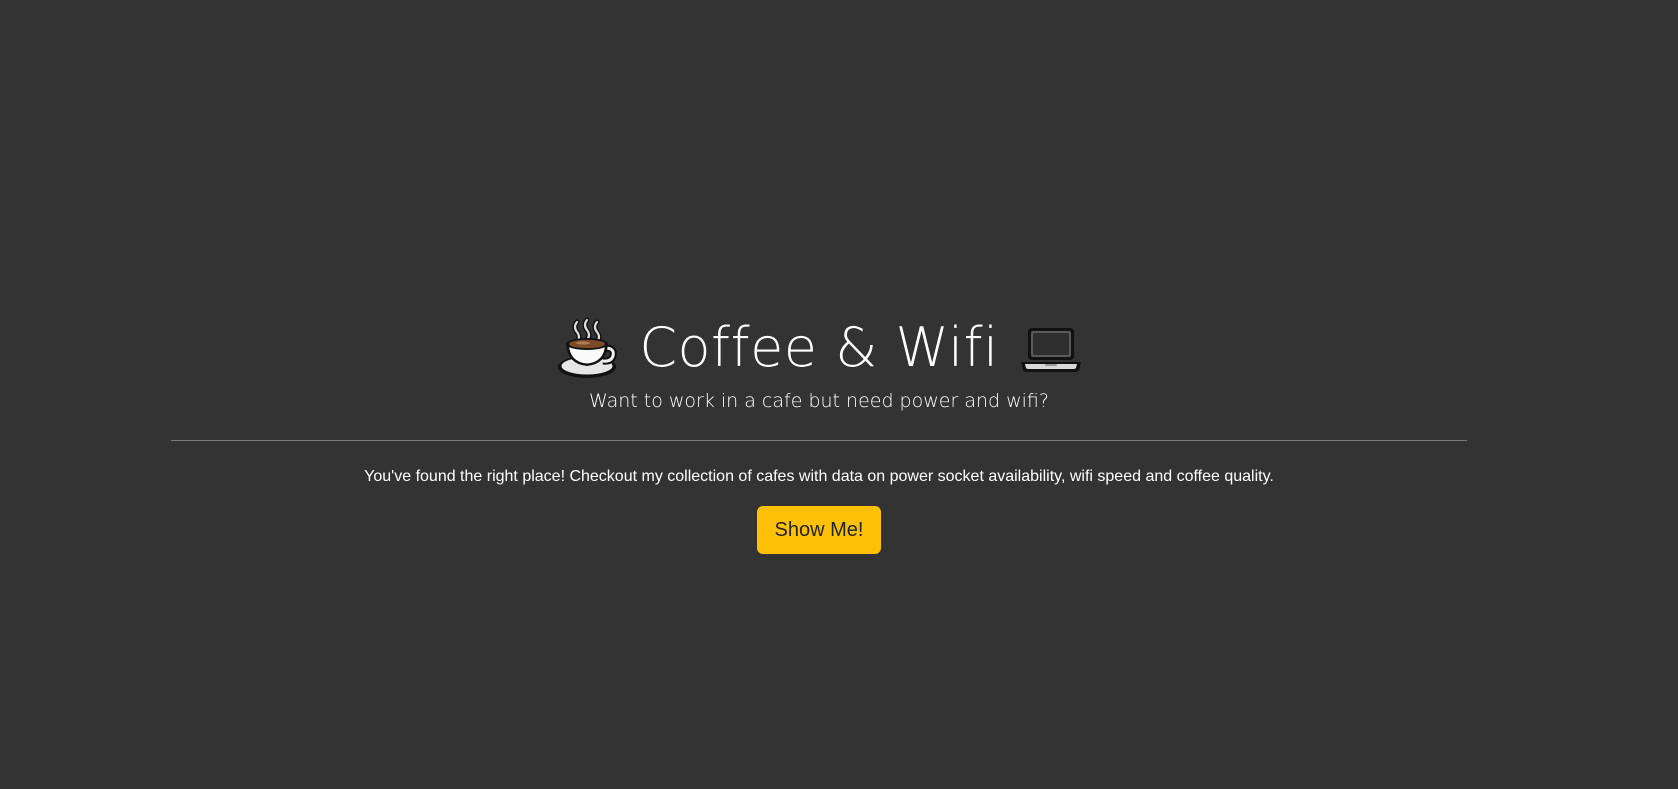 This screenshot has width=1678, height=789. What do you see at coordinates (1051, 348) in the screenshot?
I see `laptop-icon` at bounding box center [1051, 348].